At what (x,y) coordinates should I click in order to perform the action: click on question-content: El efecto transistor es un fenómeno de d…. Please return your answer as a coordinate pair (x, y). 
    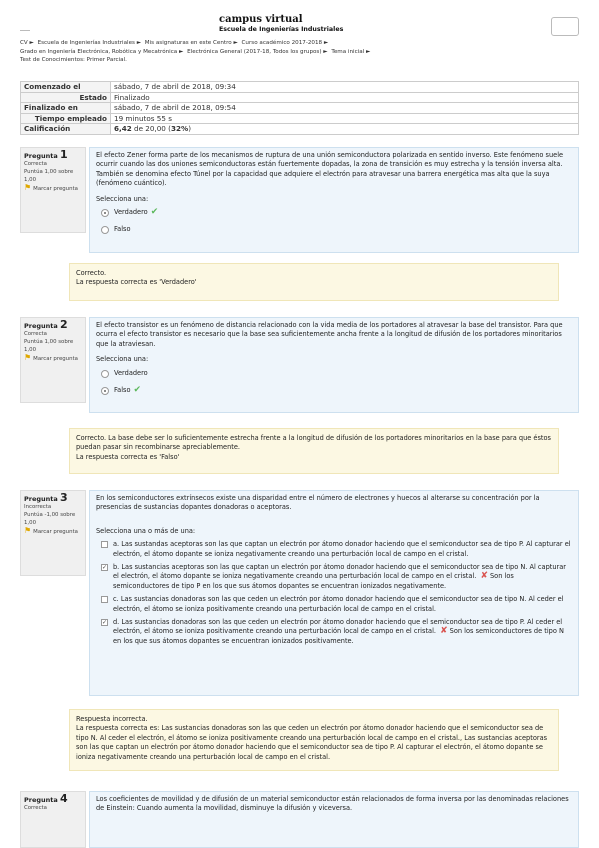
    Looking at the image, I should click on (334, 365).